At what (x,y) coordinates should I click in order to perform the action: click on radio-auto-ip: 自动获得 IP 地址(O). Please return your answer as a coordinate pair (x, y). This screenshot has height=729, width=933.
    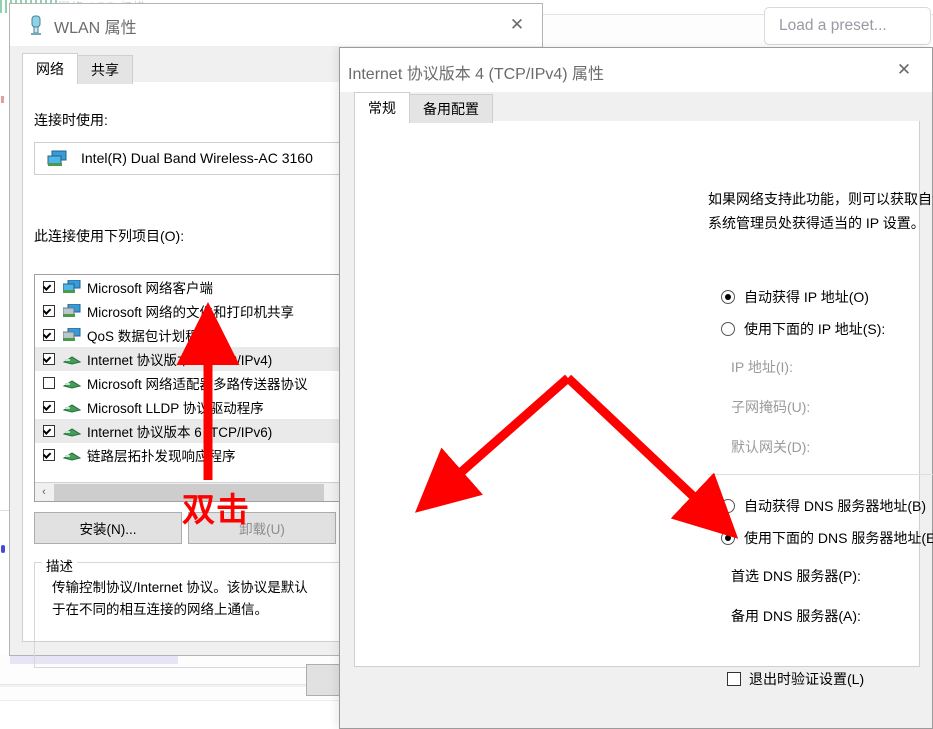
    Looking at the image, I should click on (795, 297).